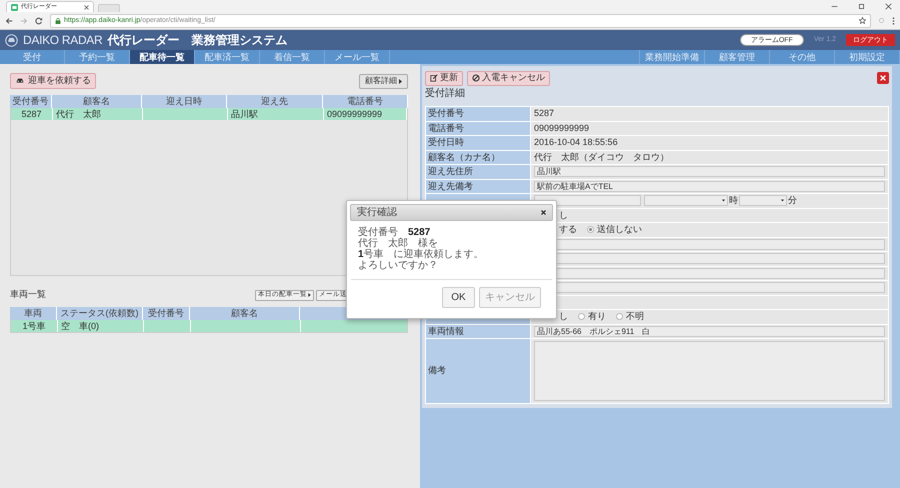 The height and width of the screenshot is (488, 900). Describe the element at coordinates (893, 20) in the screenshot. I see `menu-icon` at that location.